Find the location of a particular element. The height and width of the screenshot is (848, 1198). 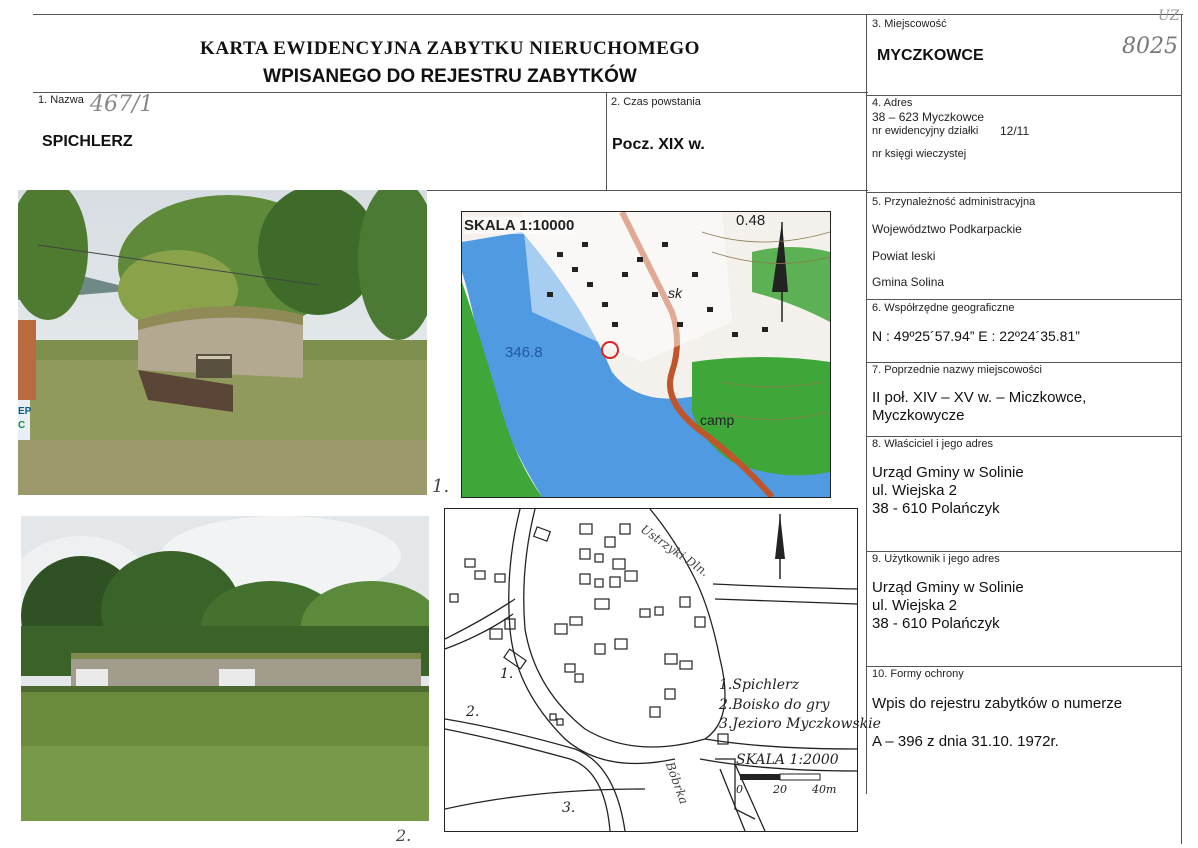

field-miejscowosc-label: 3. Miejscowość is located at coordinates (909, 24).